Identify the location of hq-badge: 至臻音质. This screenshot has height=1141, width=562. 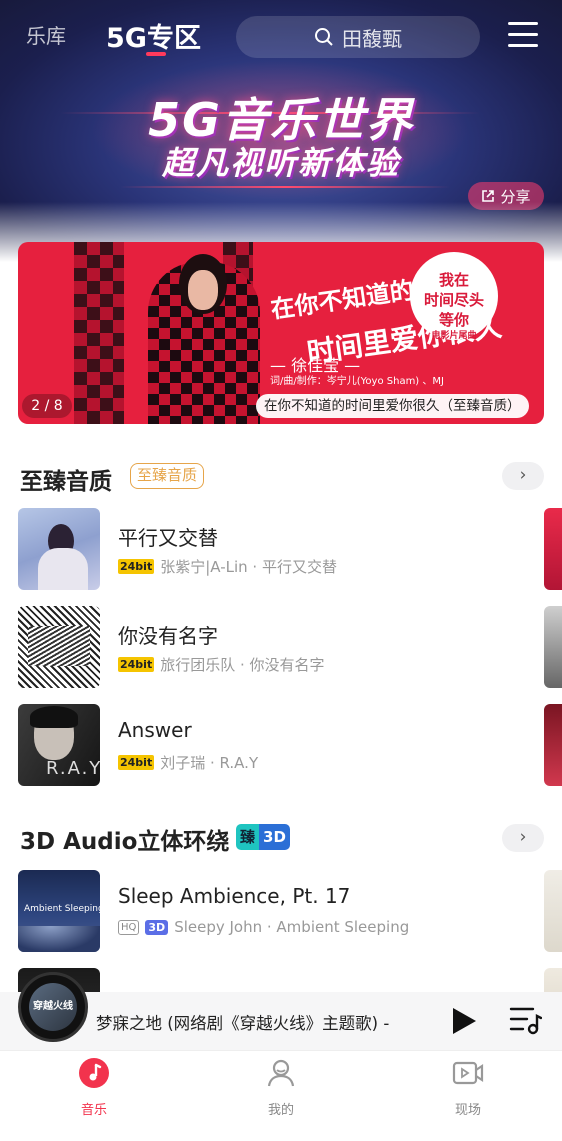
(167, 476).